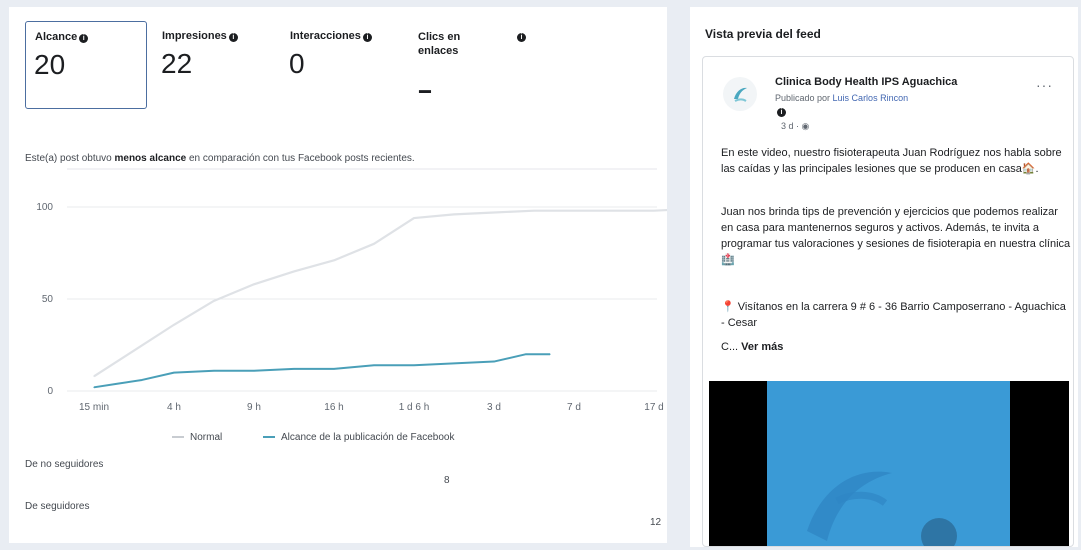  I want to click on x-tick-label: 9 h, so click(254, 407).